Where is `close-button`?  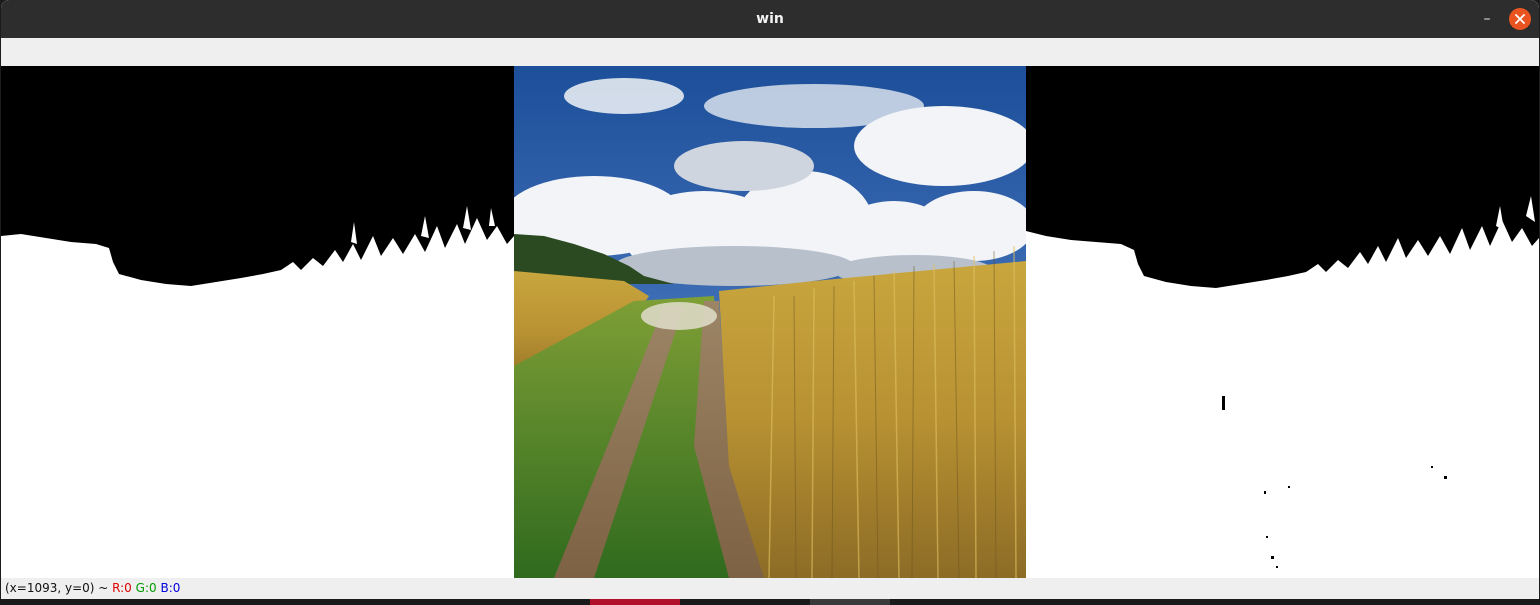
close-button is located at coordinates (1520, 19).